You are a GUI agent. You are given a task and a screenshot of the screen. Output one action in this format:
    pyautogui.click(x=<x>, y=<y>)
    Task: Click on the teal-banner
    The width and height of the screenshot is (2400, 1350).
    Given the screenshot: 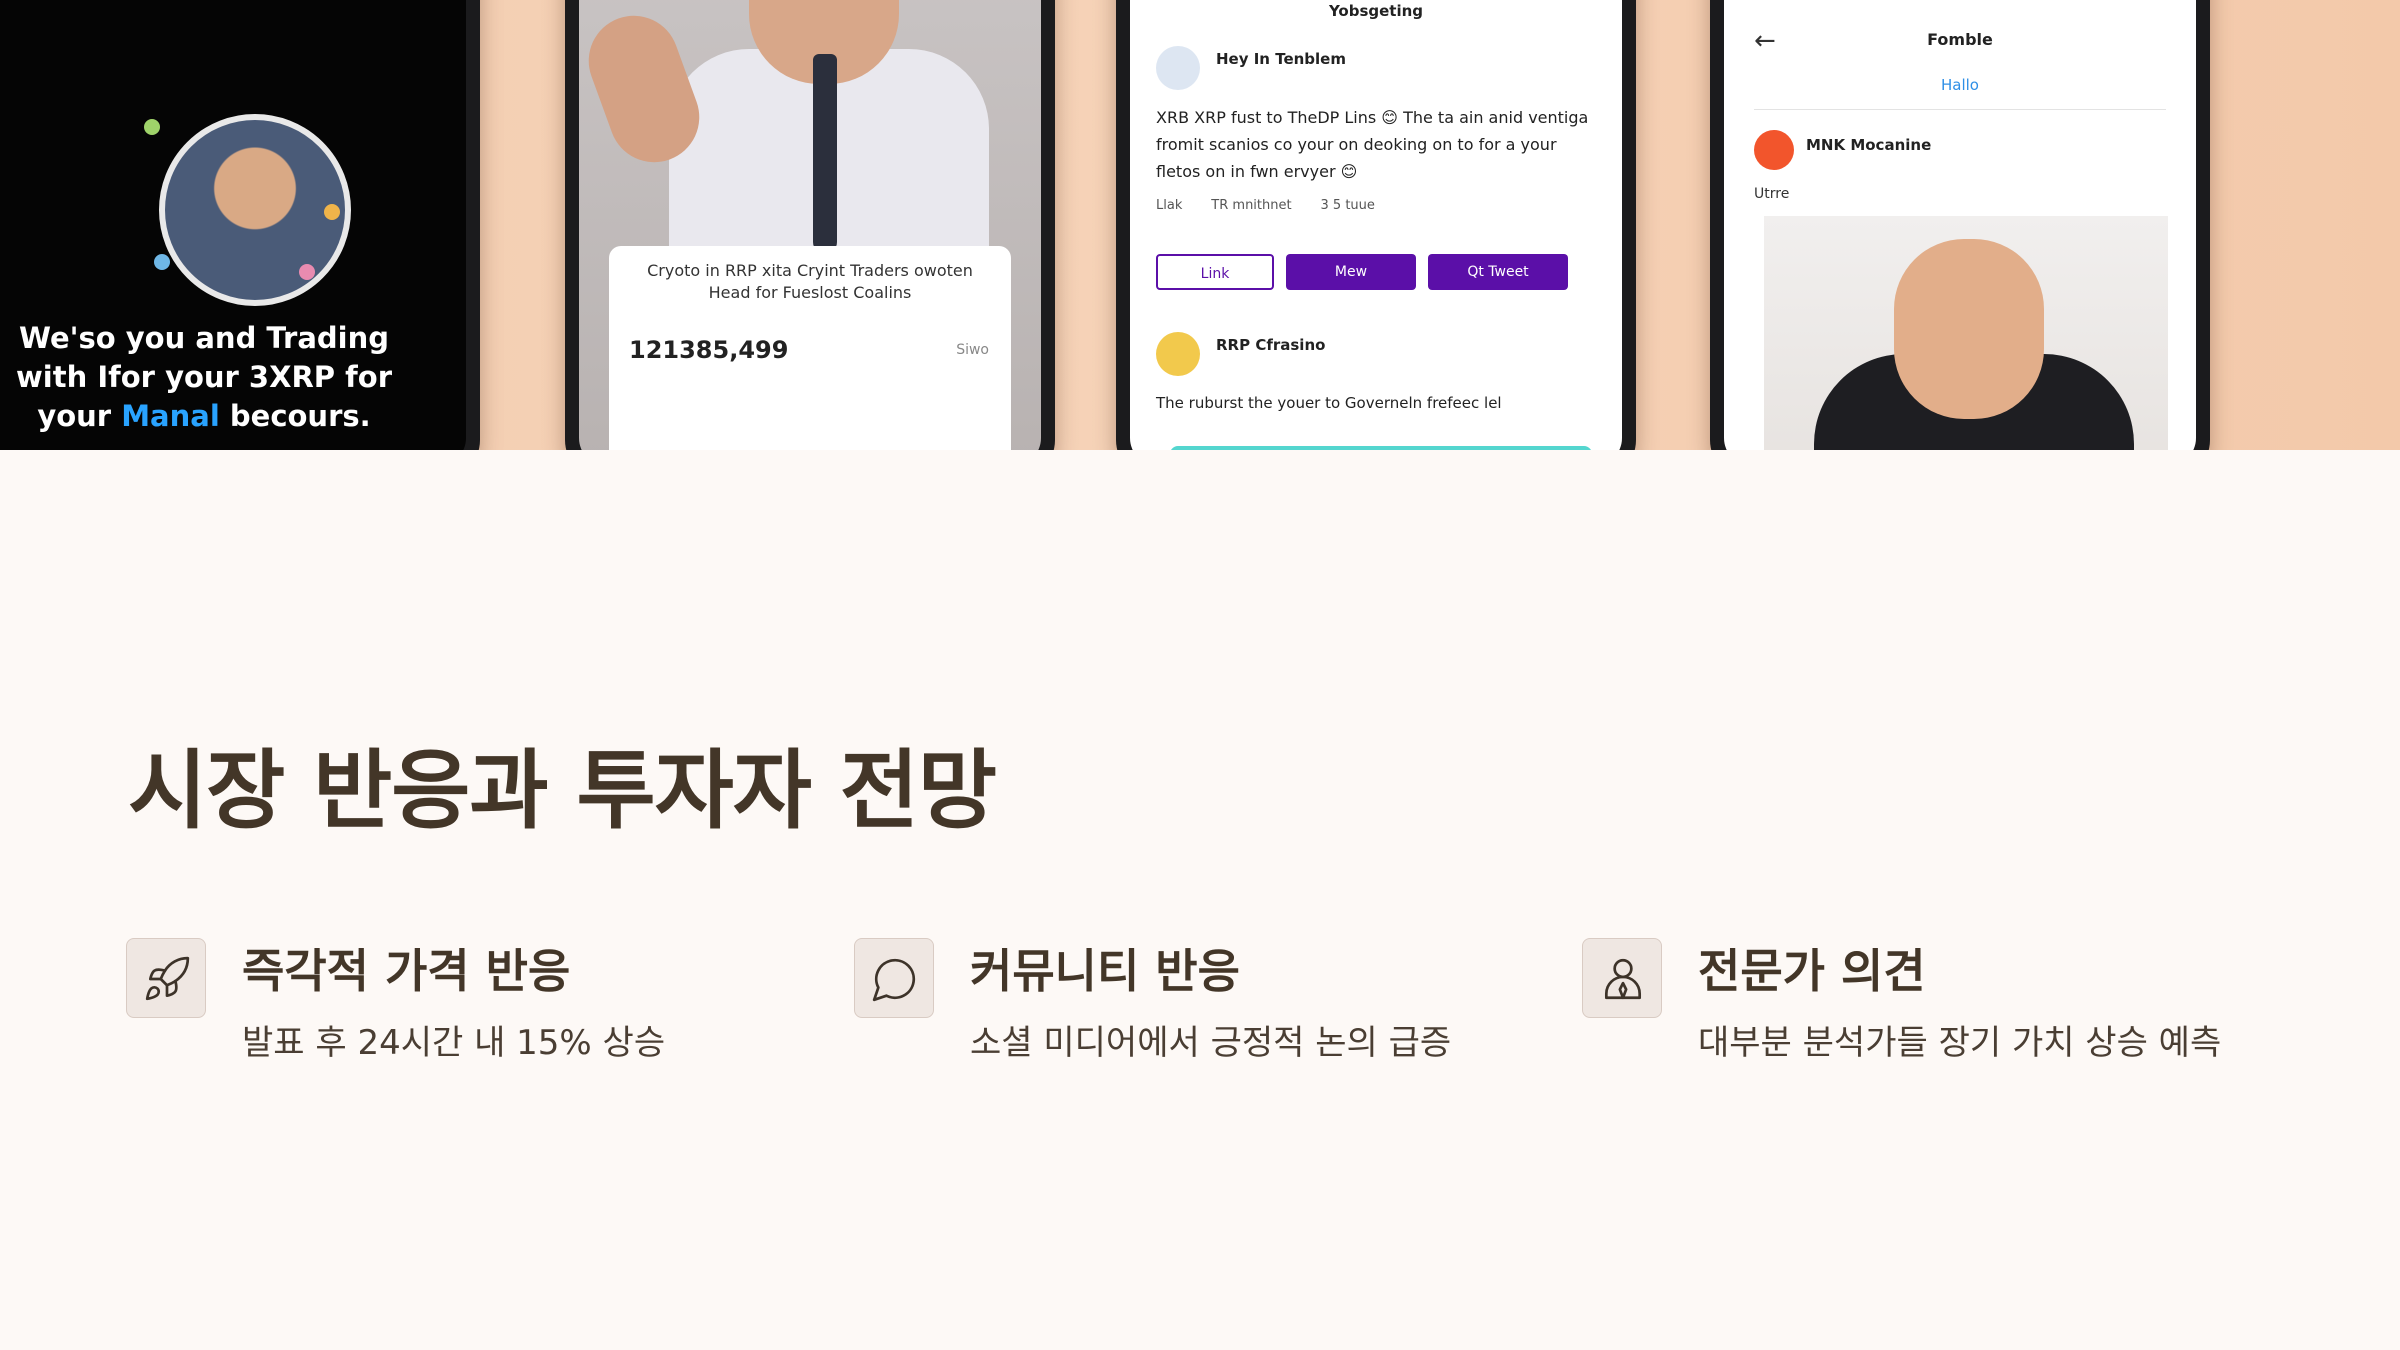 What is the action you would take?
    pyautogui.click(x=1381, y=448)
    